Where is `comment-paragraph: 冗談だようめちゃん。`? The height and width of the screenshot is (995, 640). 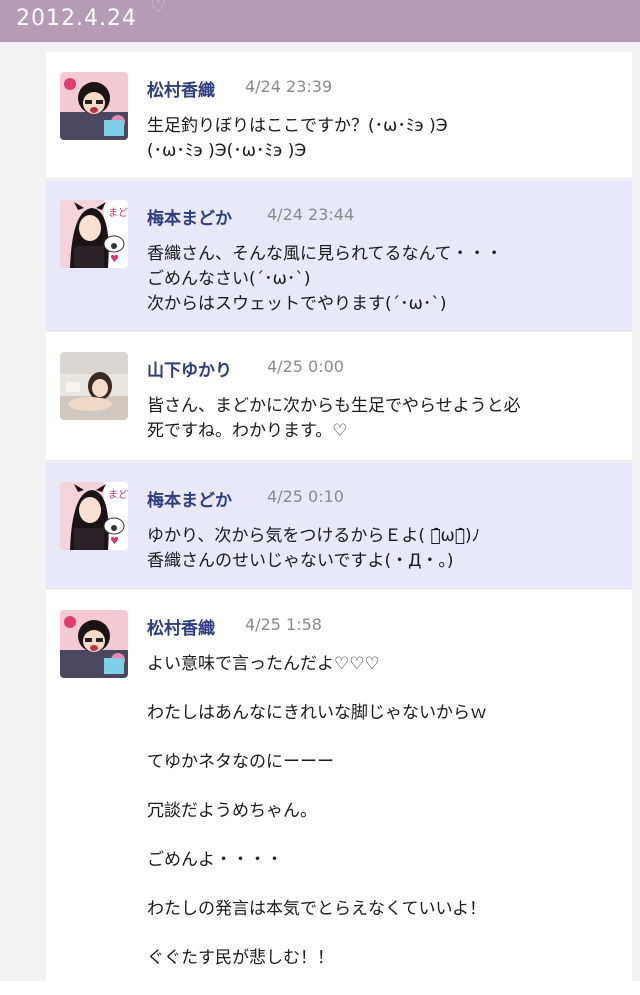 comment-paragraph: 冗談だようめちゃん。 is located at coordinates (232, 811).